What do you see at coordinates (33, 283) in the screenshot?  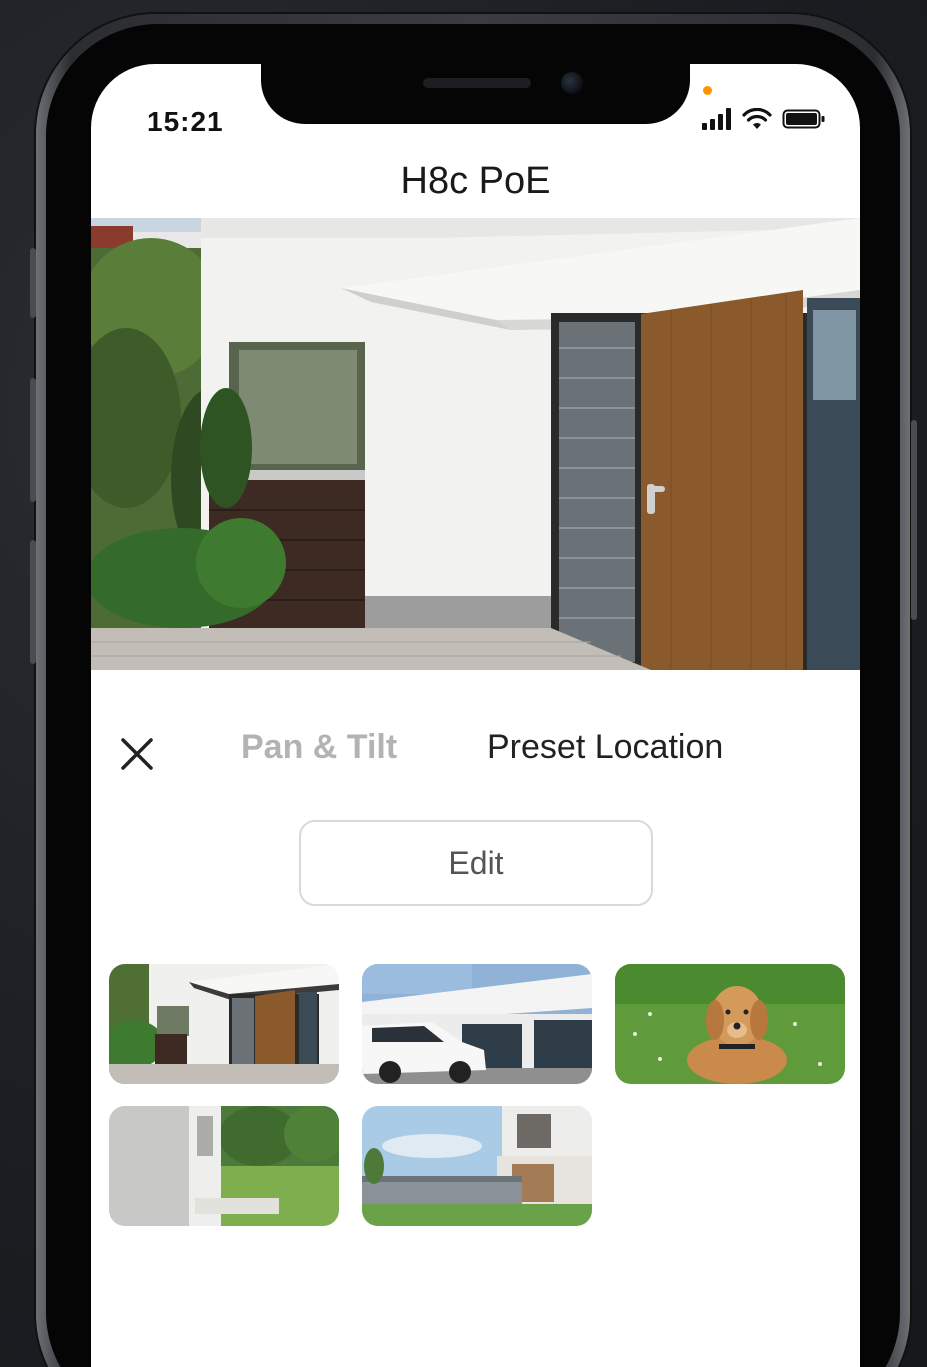 I see `mute-switch` at bounding box center [33, 283].